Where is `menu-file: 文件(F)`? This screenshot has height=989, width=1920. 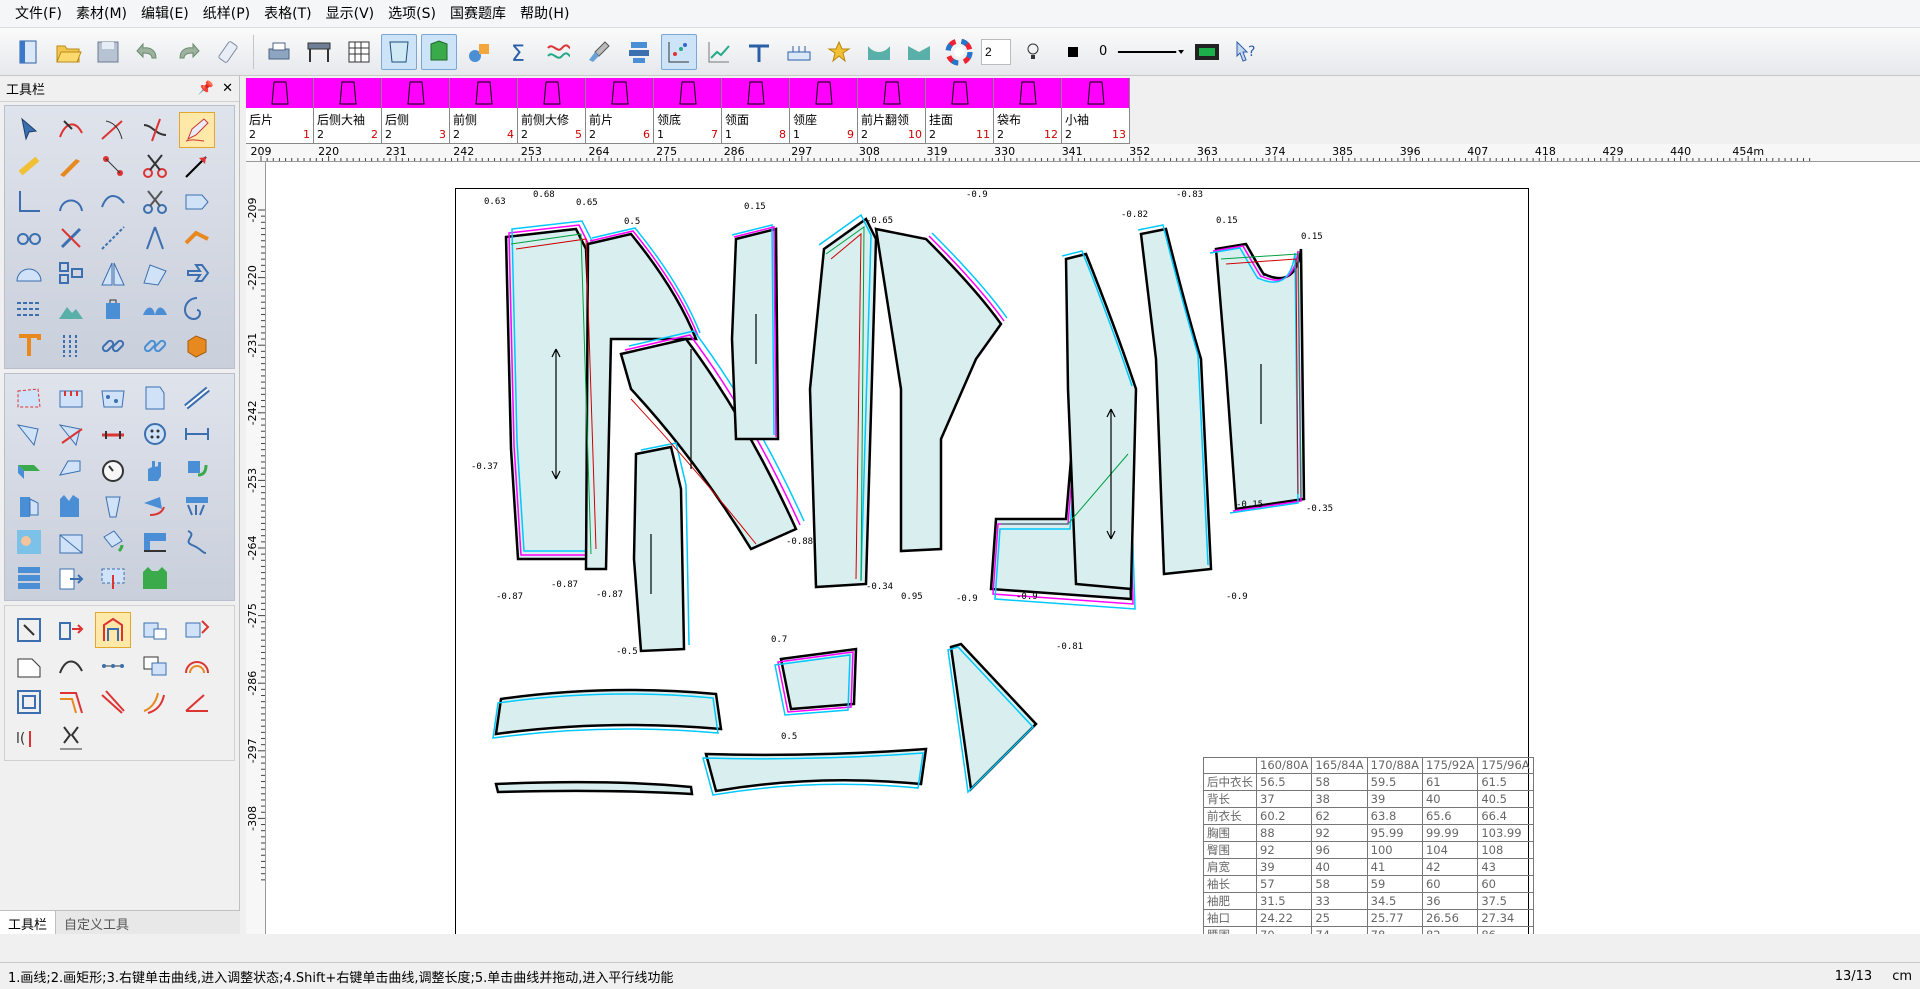 menu-file: 文件(F) is located at coordinates (38, 14).